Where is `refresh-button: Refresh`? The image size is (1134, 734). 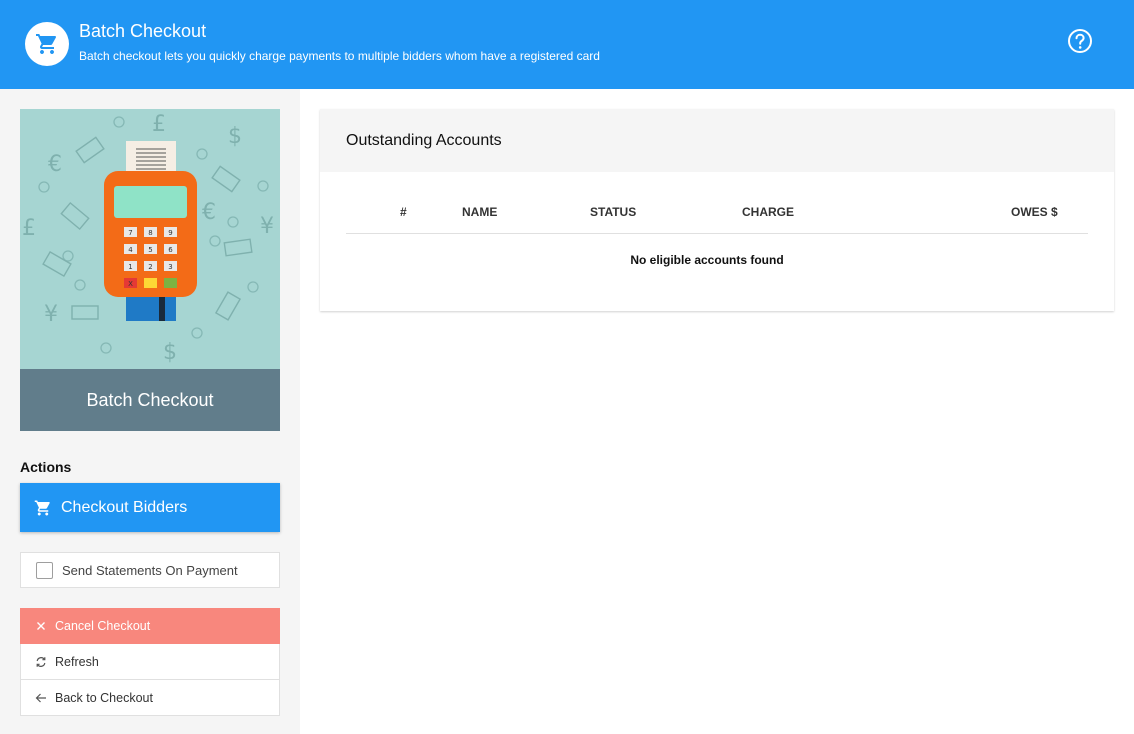 refresh-button: Refresh is located at coordinates (150, 662).